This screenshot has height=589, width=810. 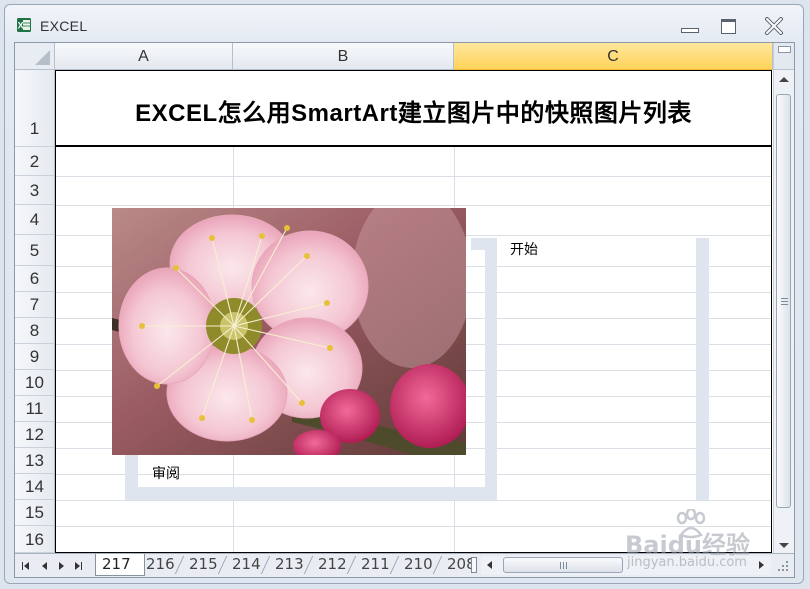 What do you see at coordinates (35, 190) in the screenshot?
I see `row-header-3: 3` at bounding box center [35, 190].